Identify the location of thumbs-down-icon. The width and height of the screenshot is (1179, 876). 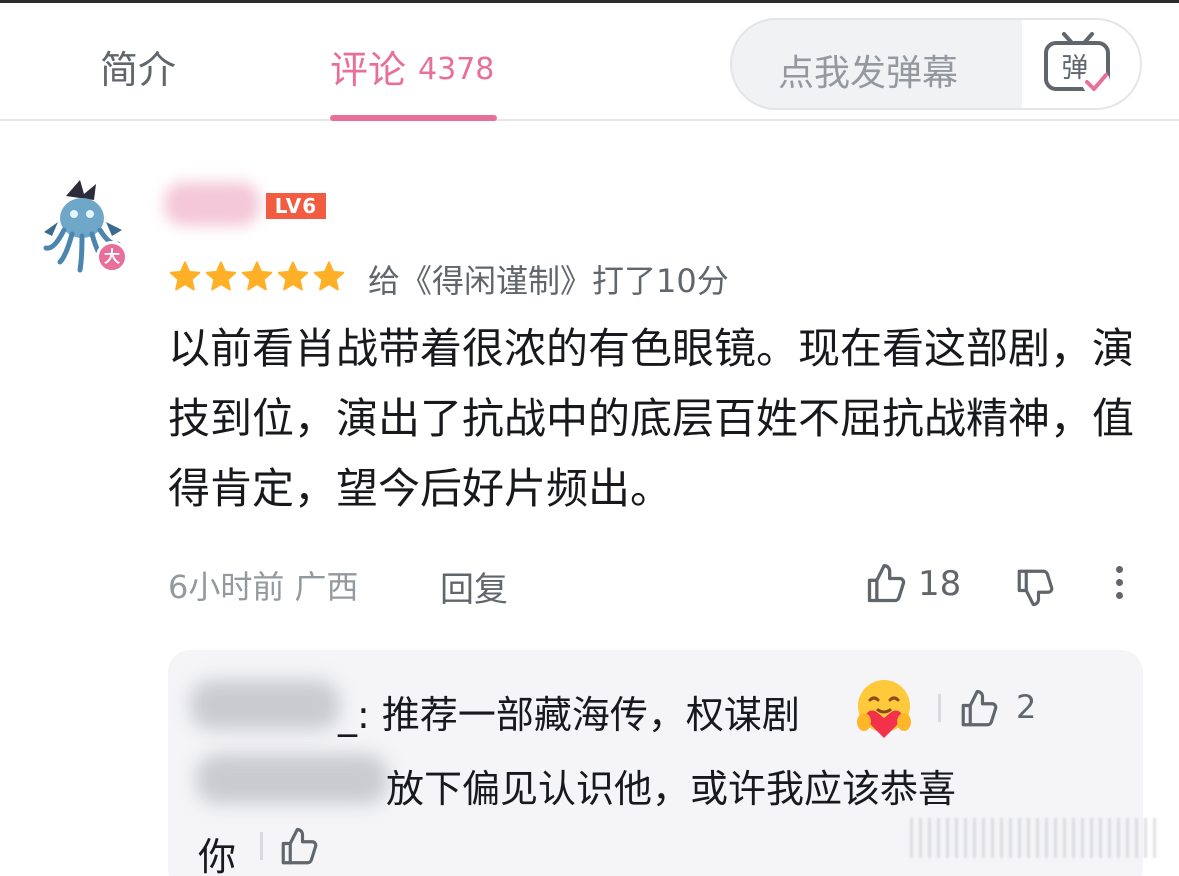
(1035, 588).